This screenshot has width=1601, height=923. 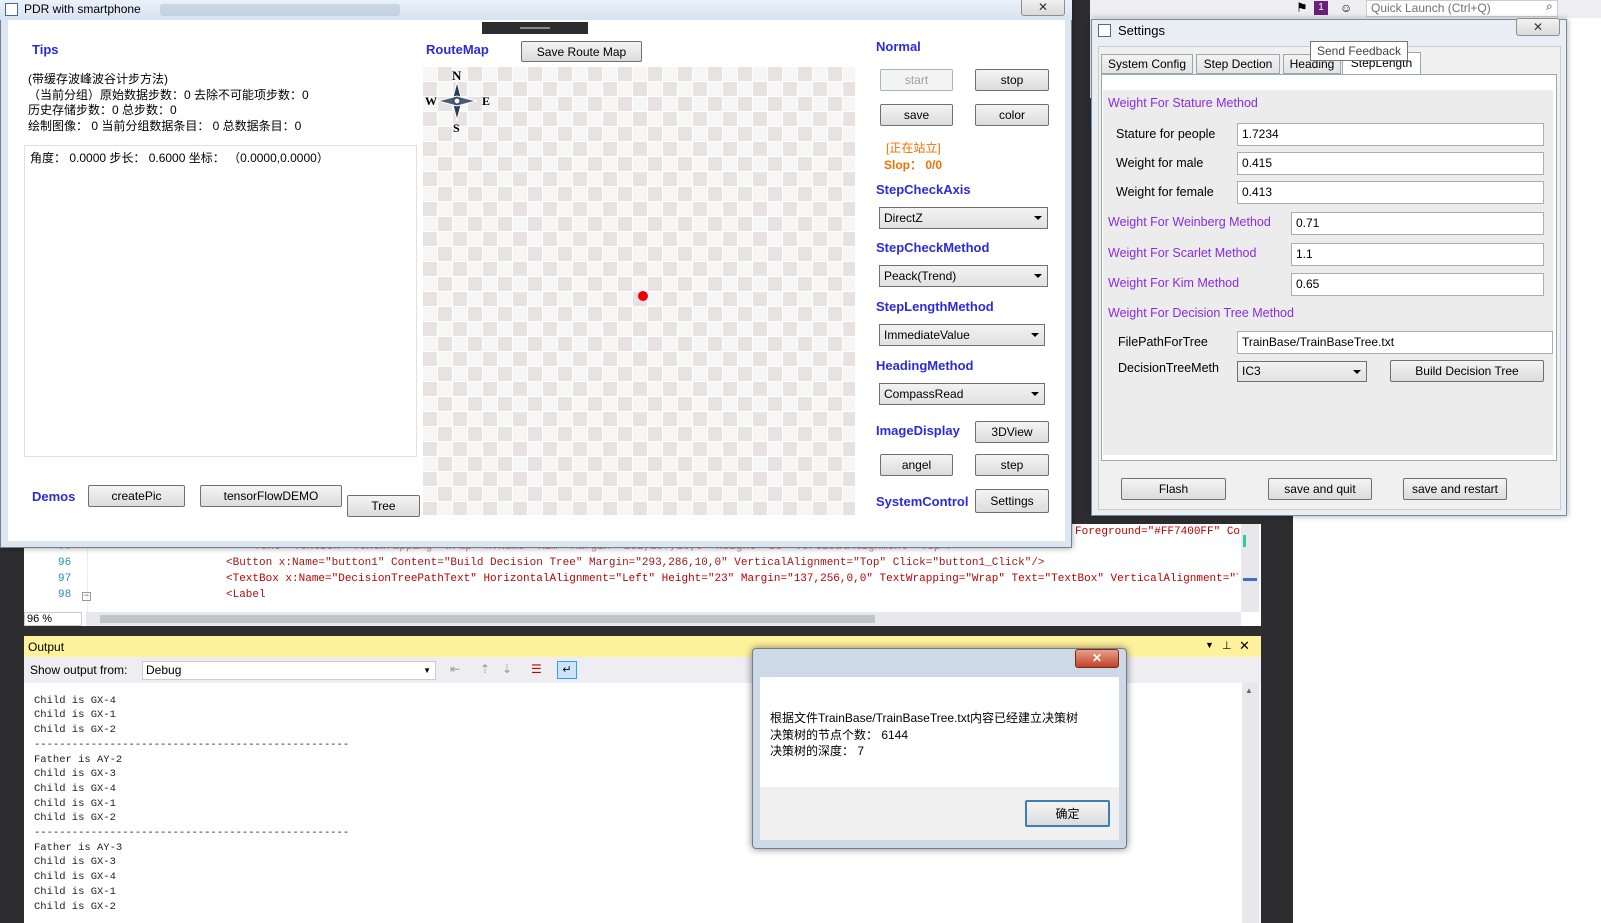 What do you see at coordinates (1304, 8) in the screenshot?
I see `notification-flag-icon: ⚑` at bounding box center [1304, 8].